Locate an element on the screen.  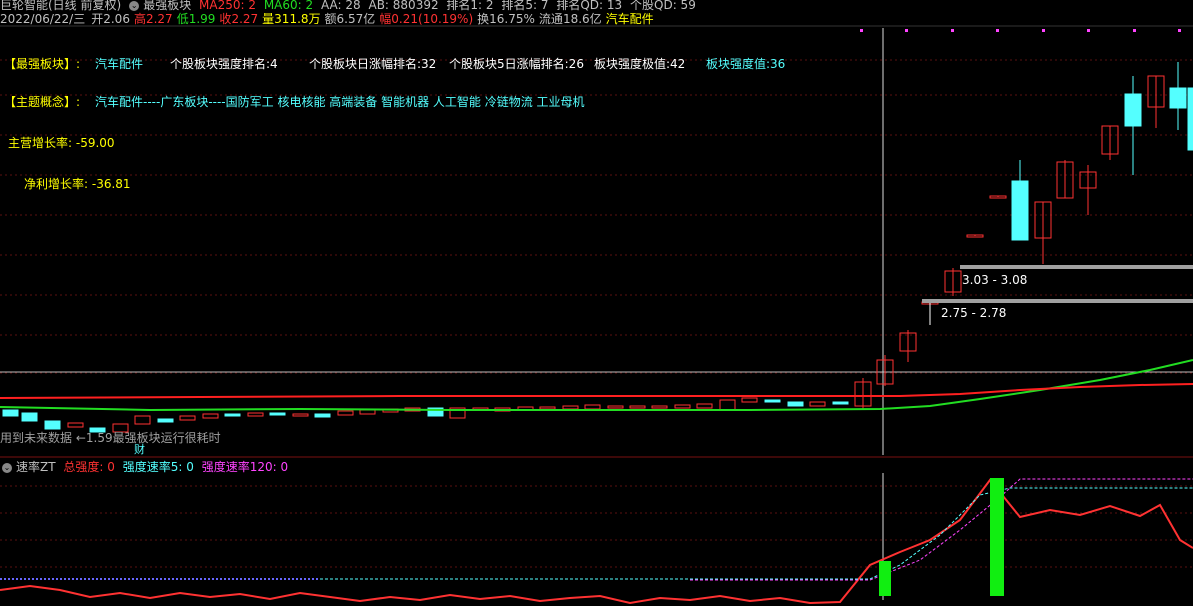
support-bar is located at coordinates (1076, 267).